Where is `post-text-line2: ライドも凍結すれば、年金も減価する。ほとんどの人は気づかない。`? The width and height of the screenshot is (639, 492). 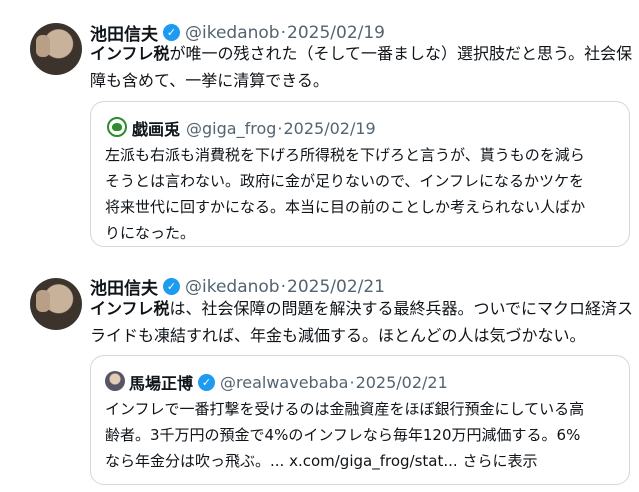
post-text-line2: ライドも凍結すれば、年金も減価する。ほとんどの人は気づかない。 is located at coordinates (338, 335).